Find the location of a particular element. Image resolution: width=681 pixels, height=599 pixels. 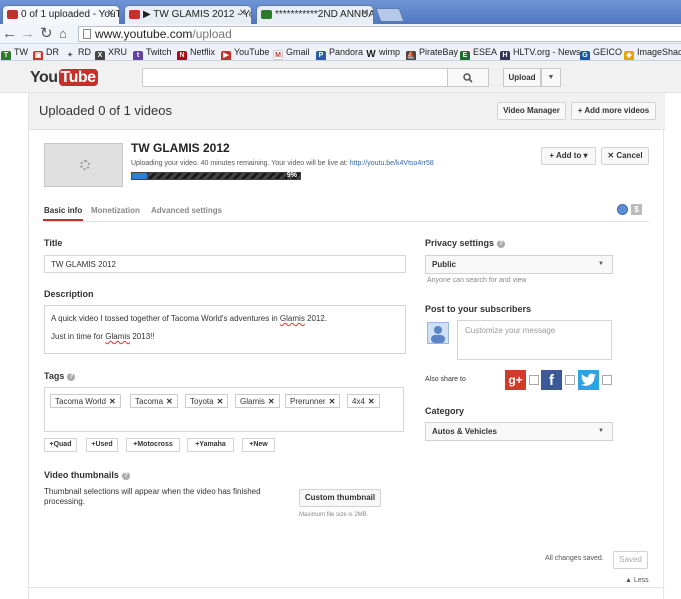

user-silhouette-icon is located at coordinates (438, 334).